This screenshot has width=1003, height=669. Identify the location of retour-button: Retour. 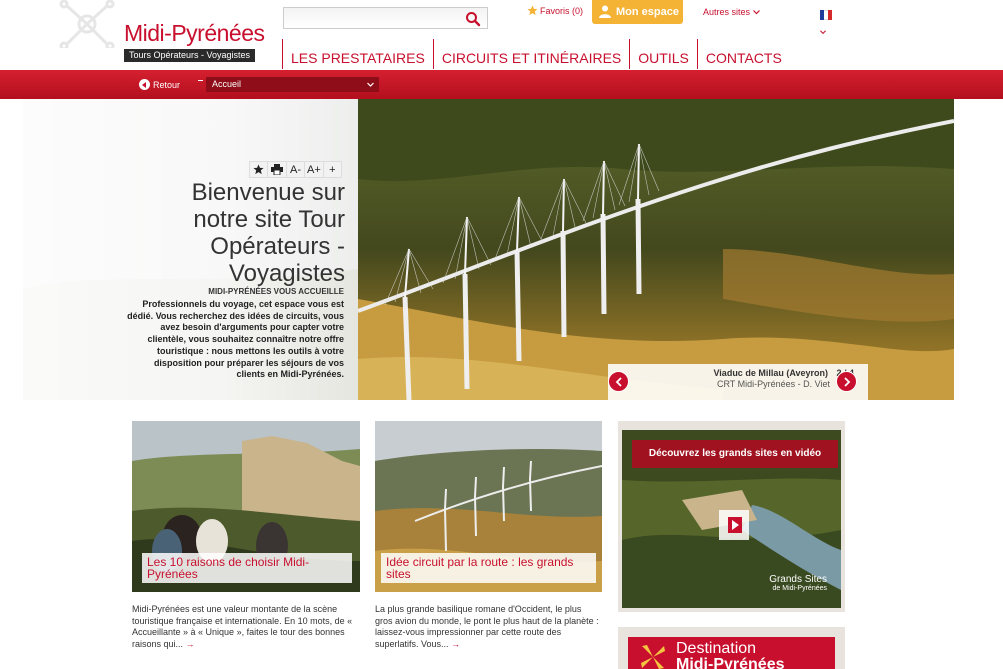
(159, 84).